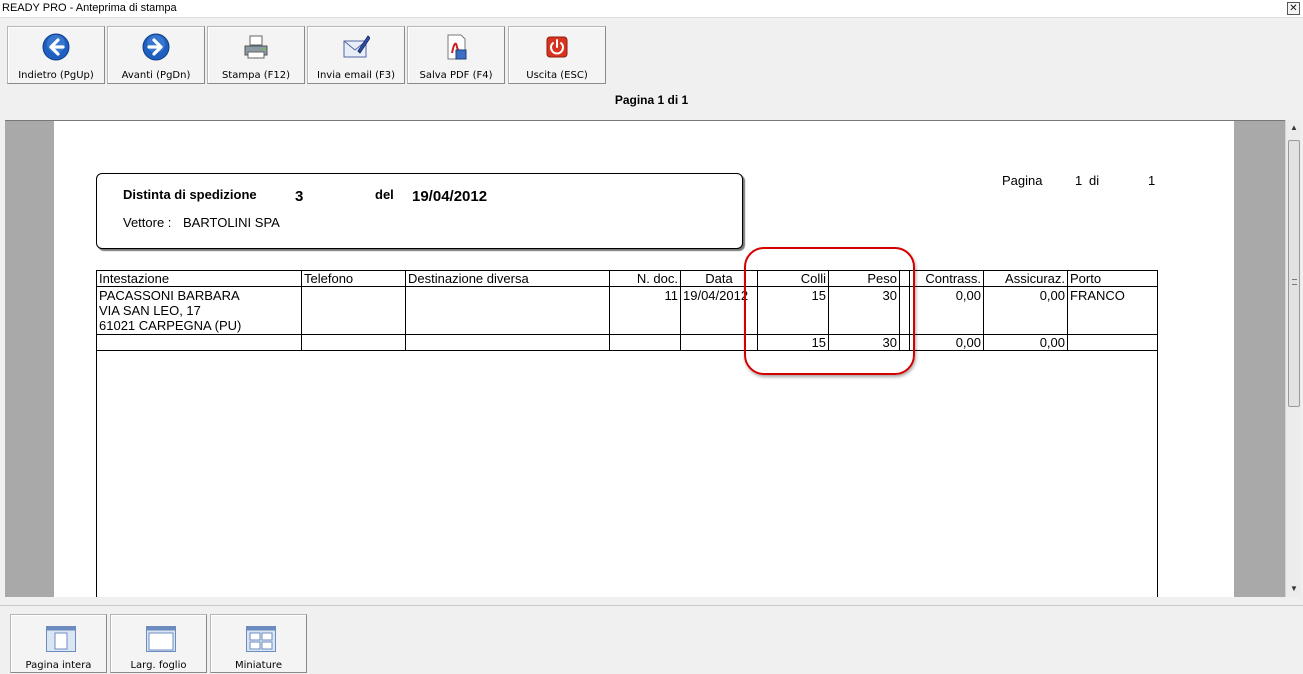  I want to click on header-porto: Porto, so click(1086, 278).